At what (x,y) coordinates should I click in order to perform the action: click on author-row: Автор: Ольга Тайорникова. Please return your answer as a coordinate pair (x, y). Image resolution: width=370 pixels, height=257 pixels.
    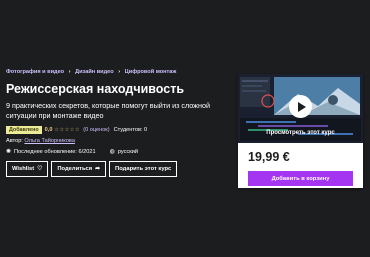
    Looking at the image, I should click on (40, 141).